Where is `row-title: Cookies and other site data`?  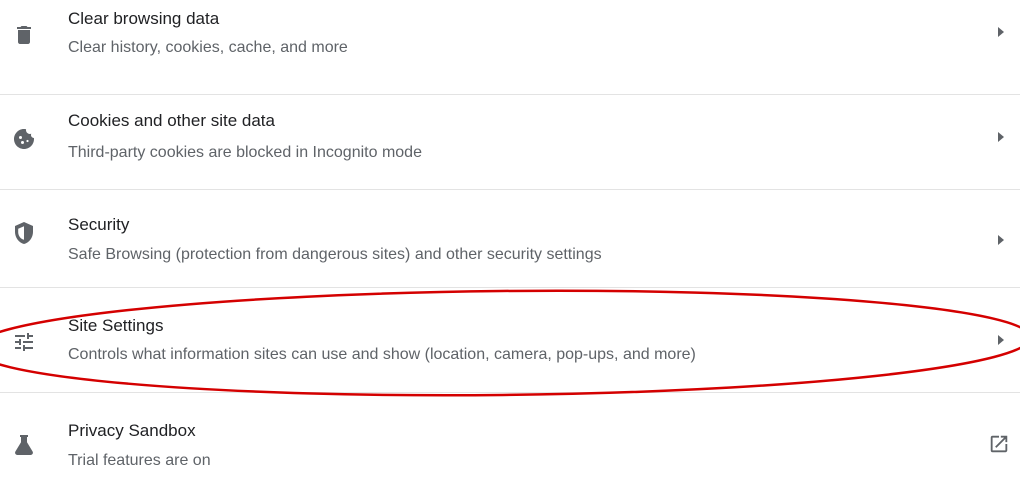 row-title: Cookies and other site data is located at coordinates (171, 120).